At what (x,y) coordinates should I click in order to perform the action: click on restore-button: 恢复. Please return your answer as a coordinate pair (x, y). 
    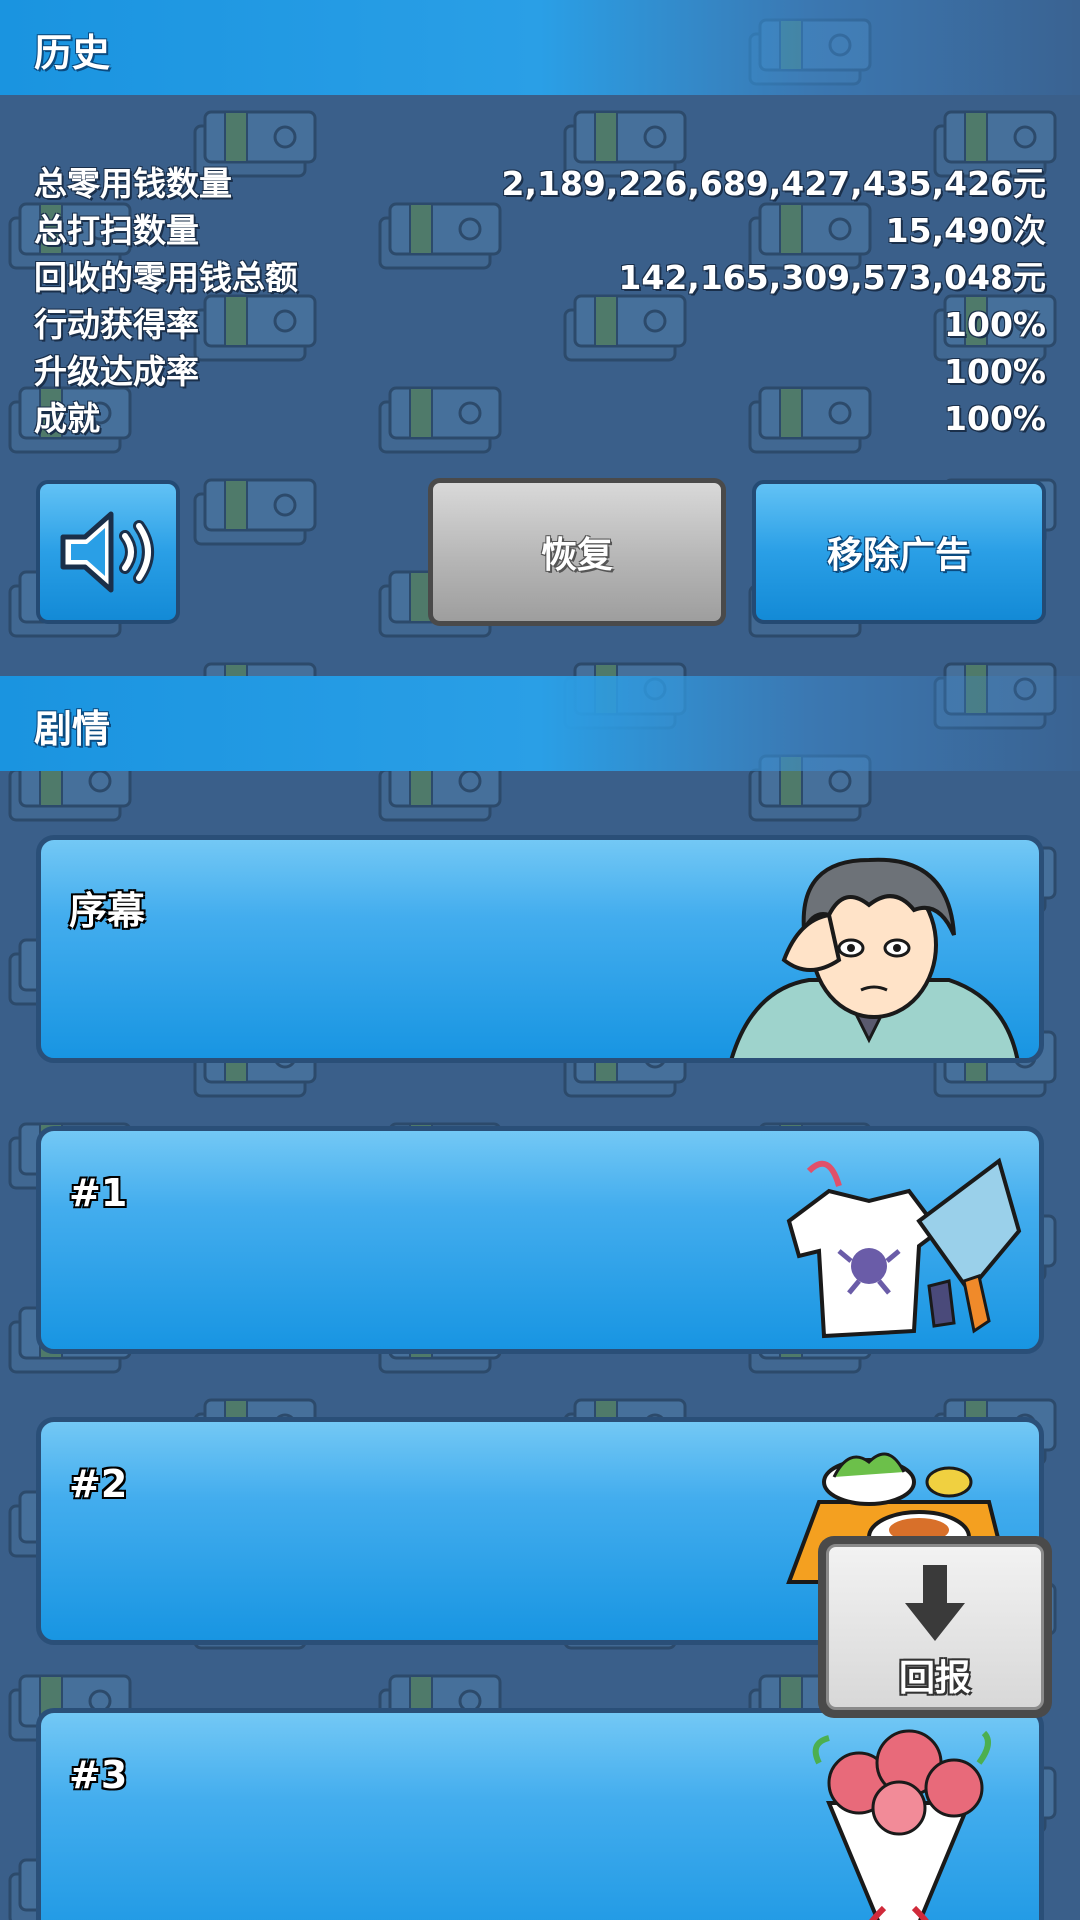
    Looking at the image, I should click on (577, 552).